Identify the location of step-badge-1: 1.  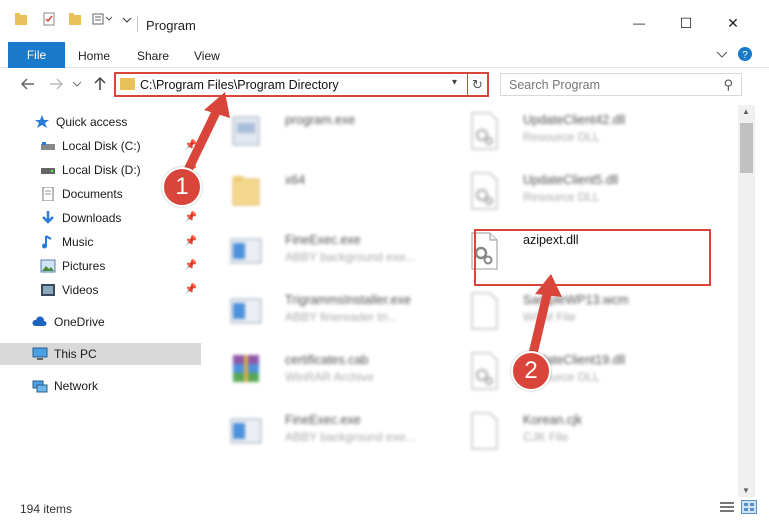
(182, 187).